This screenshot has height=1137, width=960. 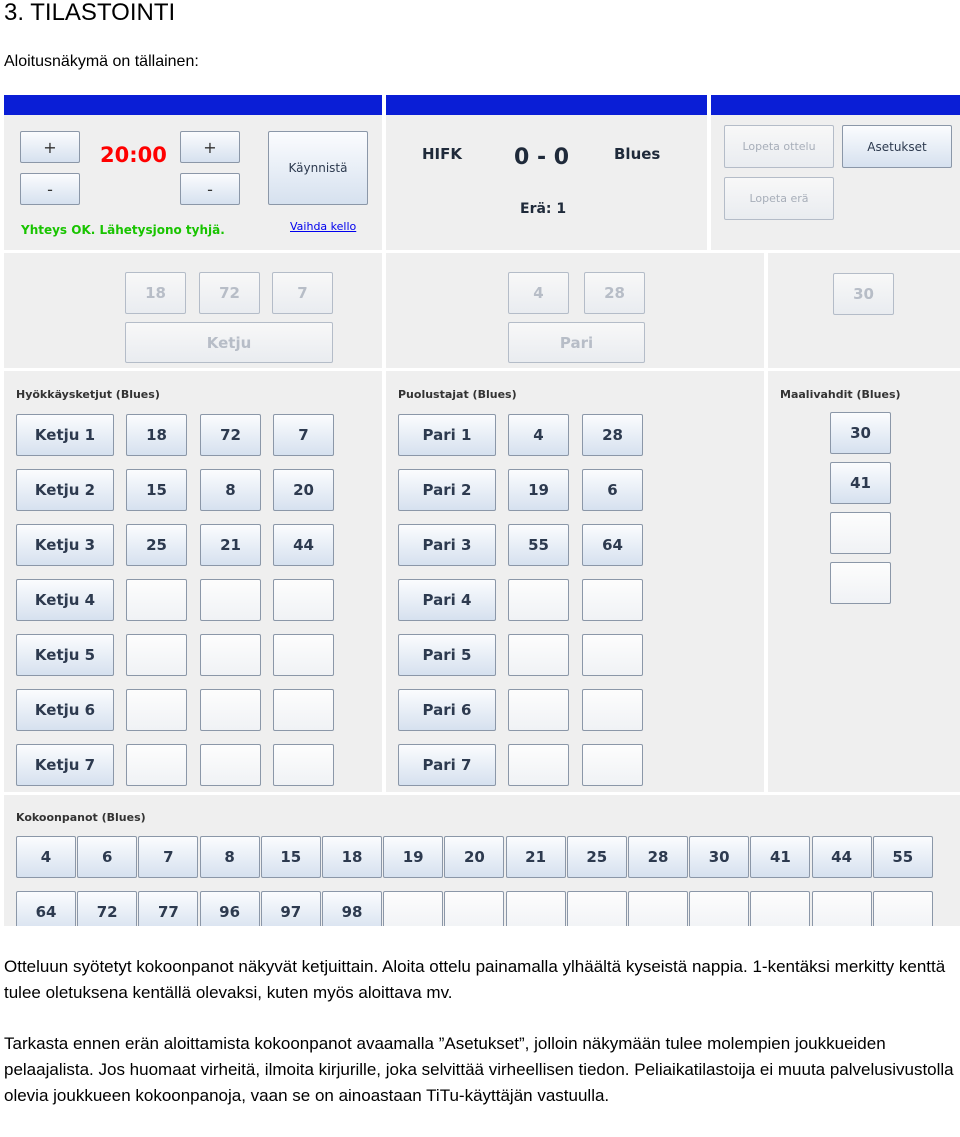 I want to click on current-line-player-button: 18, so click(x=155, y=293).